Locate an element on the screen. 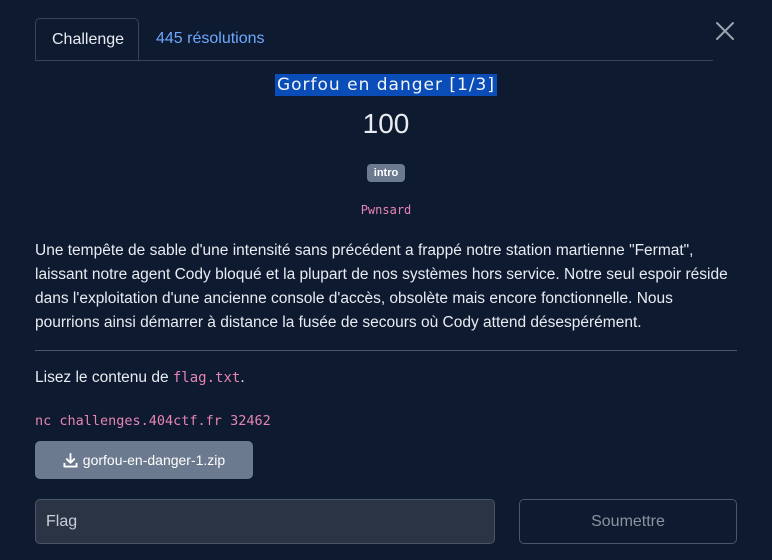  download-label: gorfou-en-danger-1.zip is located at coordinates (154, 460).